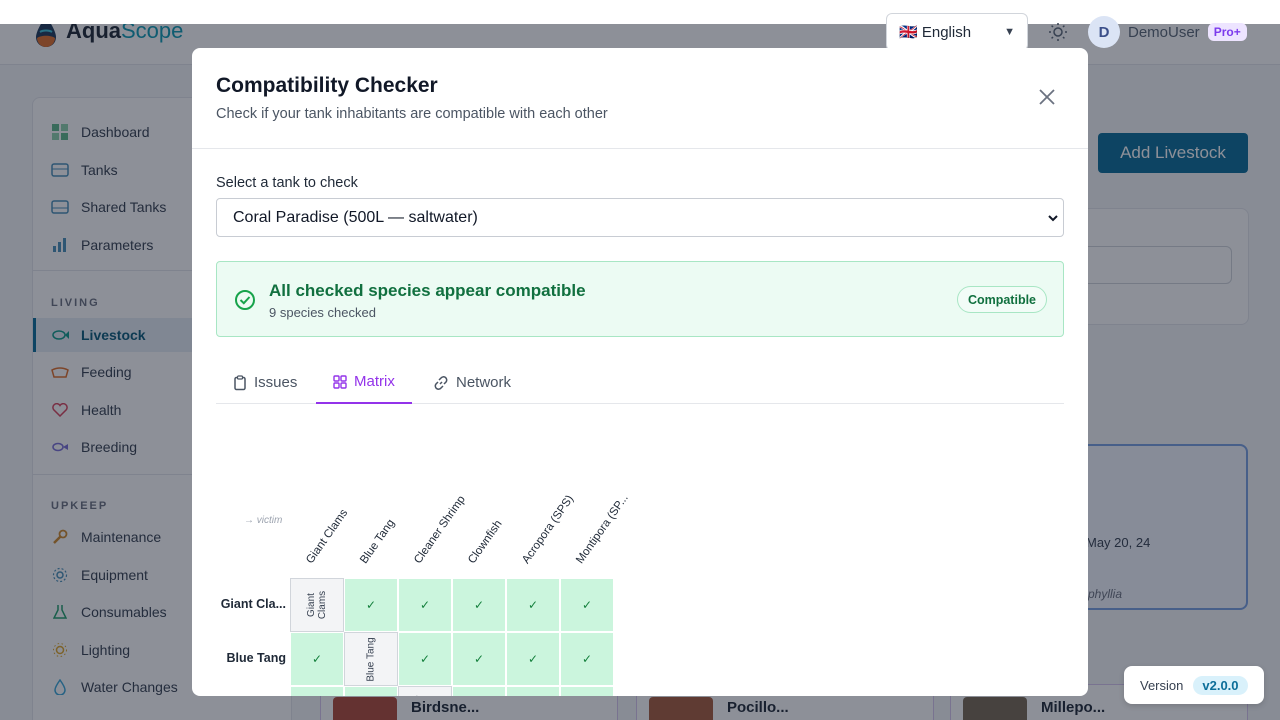 This screenshot has width=1280, height=720. What do you see at coordinates (427, 290) in the screenshot?
I see `result-title: All checked species appear compatible` at bounding box center [427, 290].